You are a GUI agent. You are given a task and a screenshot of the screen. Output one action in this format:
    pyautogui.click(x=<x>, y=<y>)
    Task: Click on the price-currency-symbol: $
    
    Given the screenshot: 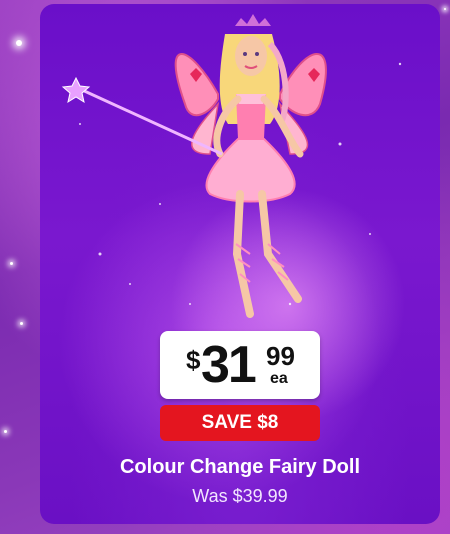 What is the action you would take?
    pyautogui.click(x=193, y=360)
    